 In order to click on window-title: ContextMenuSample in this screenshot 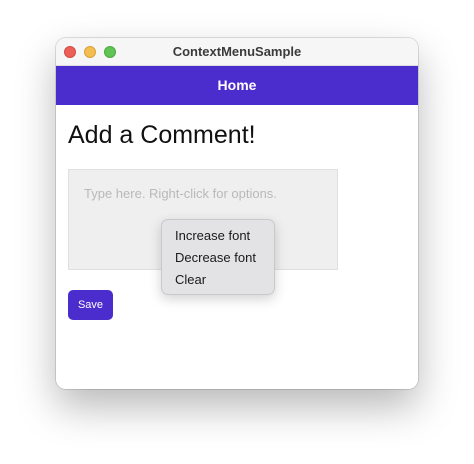, I will do `click(237, 51)`.